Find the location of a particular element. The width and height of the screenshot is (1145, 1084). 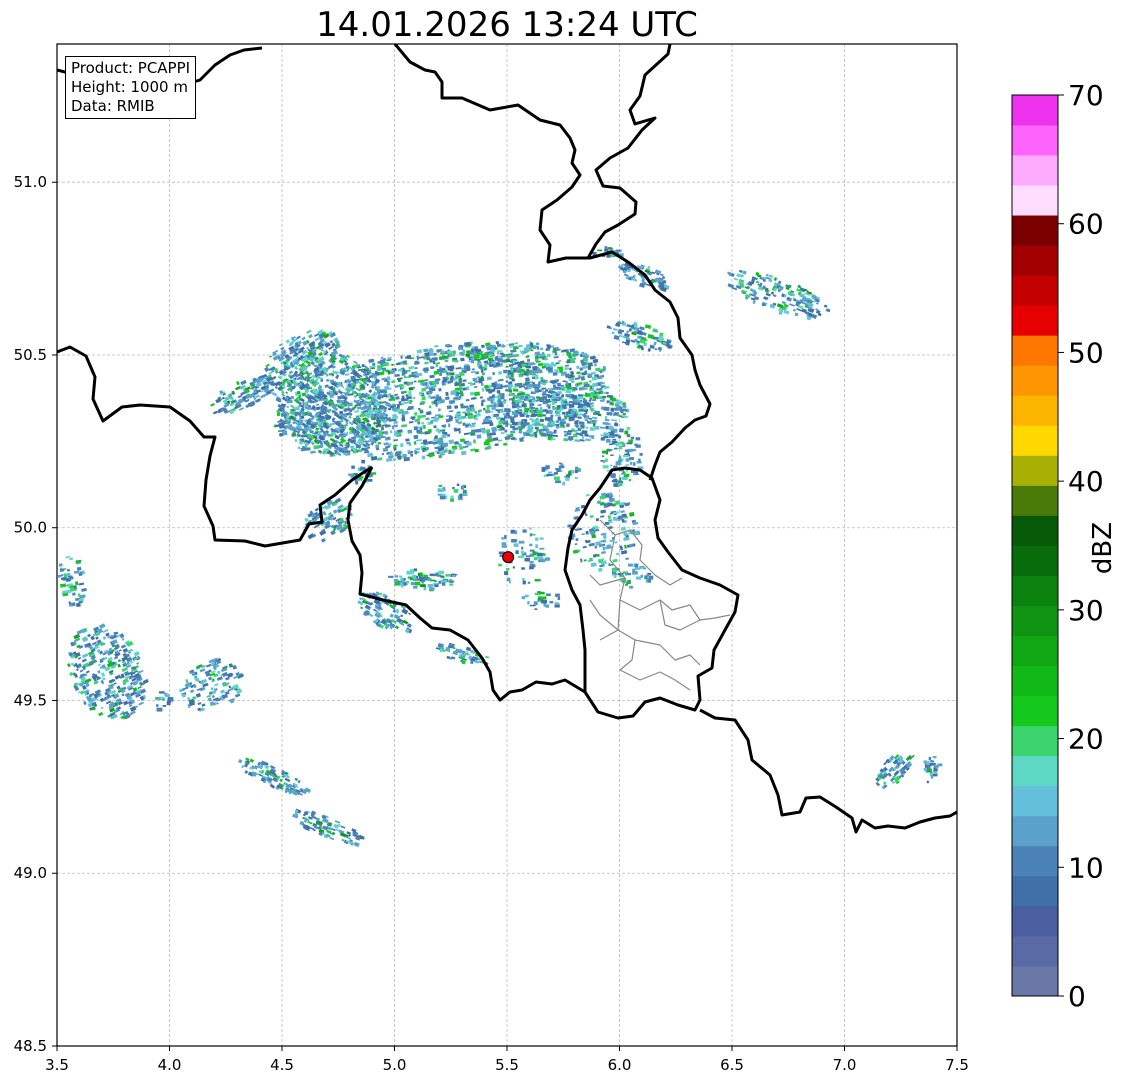

y-tick-label: 49.5 is located at coordinates (30, 700).